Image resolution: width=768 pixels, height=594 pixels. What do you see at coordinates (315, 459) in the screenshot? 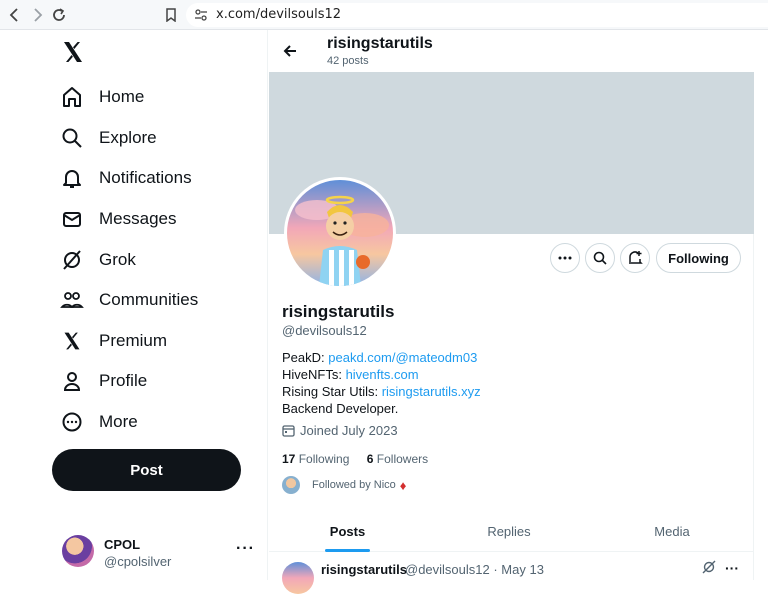
I see `following-link: 17 Following` at bounding box center [315, 459].